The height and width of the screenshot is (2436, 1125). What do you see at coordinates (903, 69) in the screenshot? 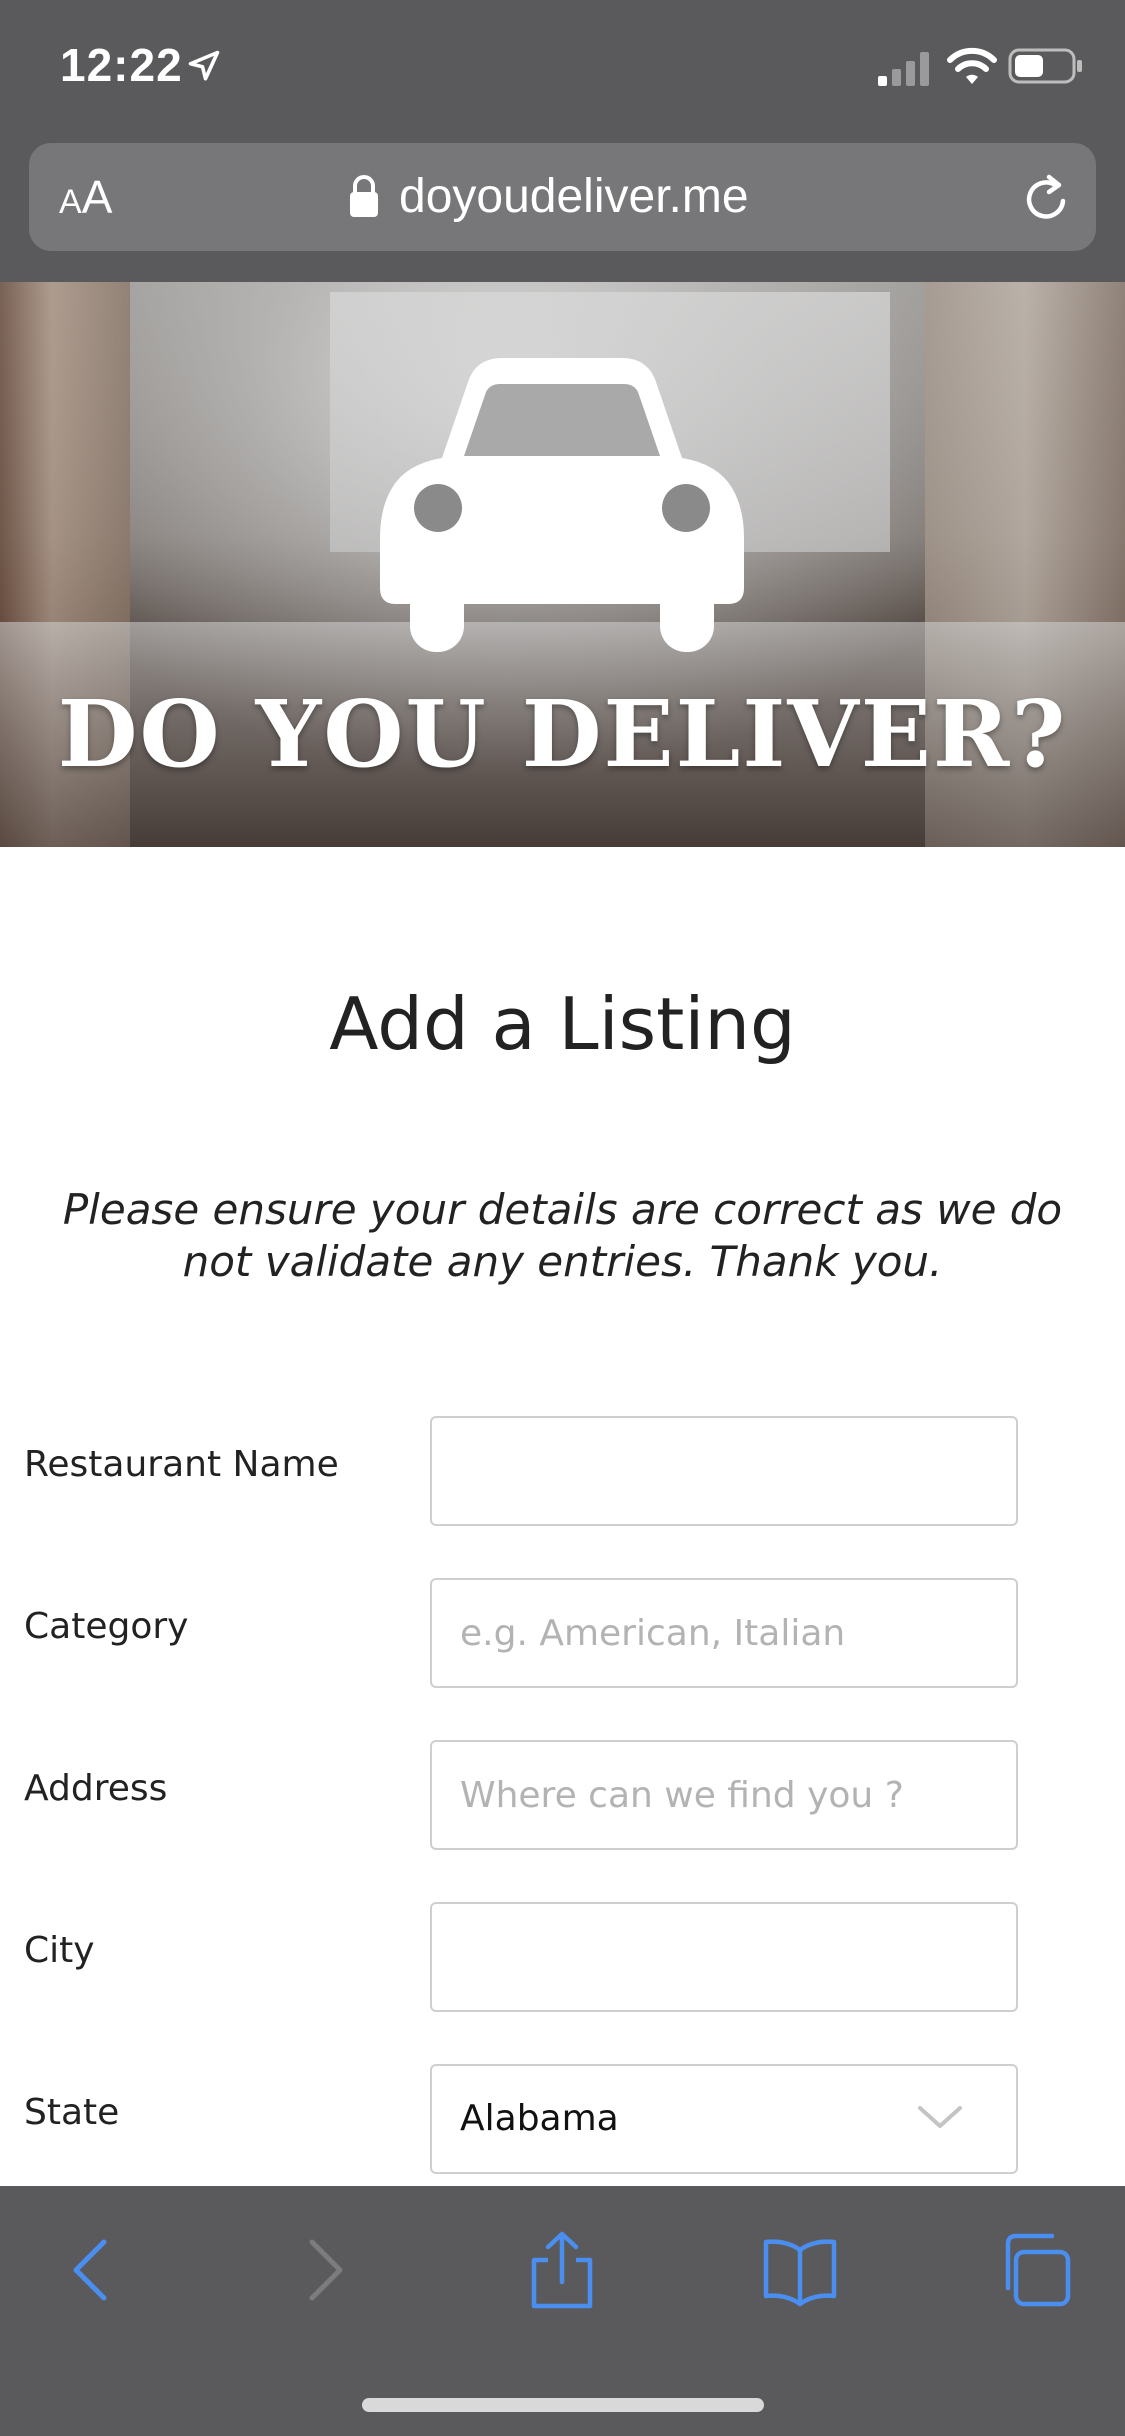
I see `cellular-signal-icon` at bounding box center [903, 69].